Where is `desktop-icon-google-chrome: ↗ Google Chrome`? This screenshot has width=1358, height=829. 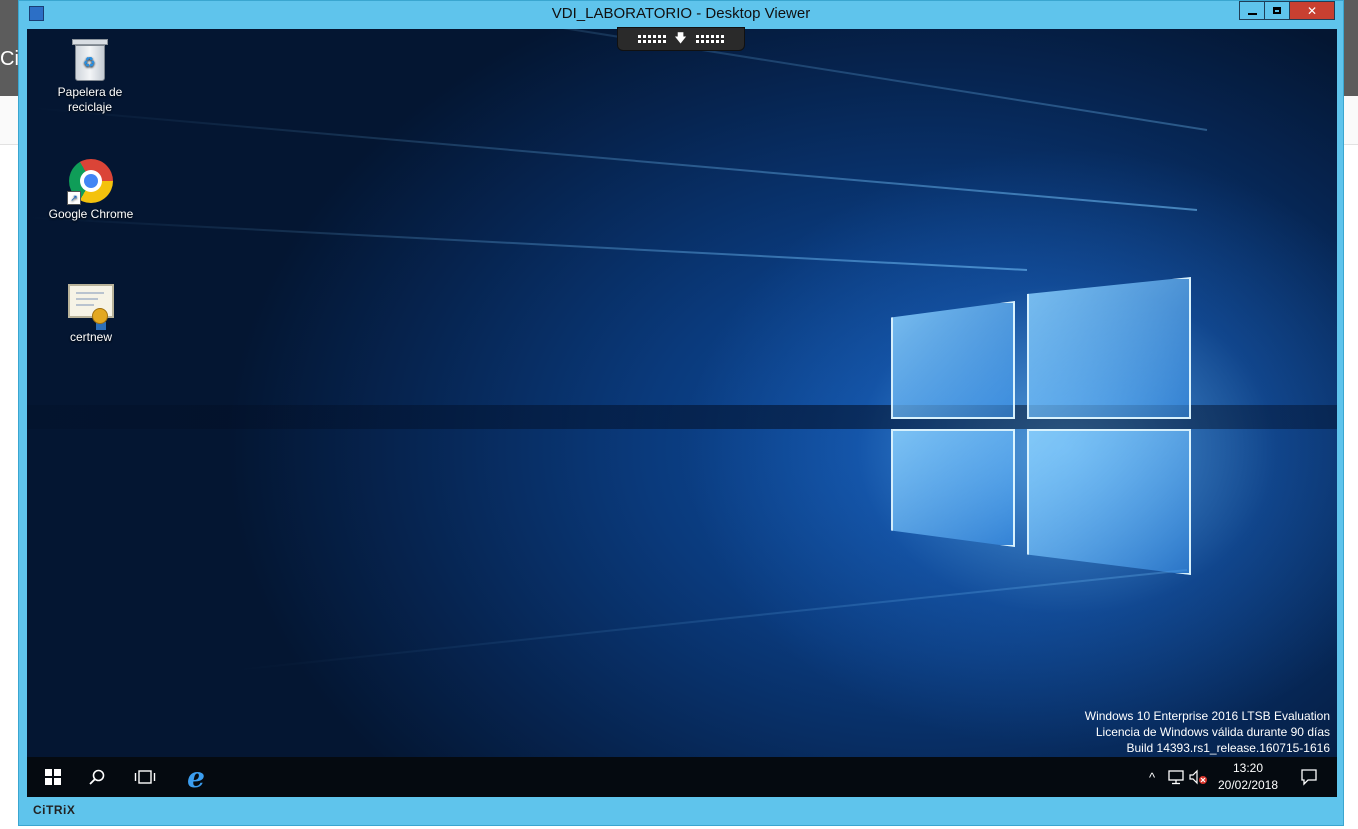
desktop-icon-google-chrome: ↗ Google Chrome is located at coordinates (91, 190).